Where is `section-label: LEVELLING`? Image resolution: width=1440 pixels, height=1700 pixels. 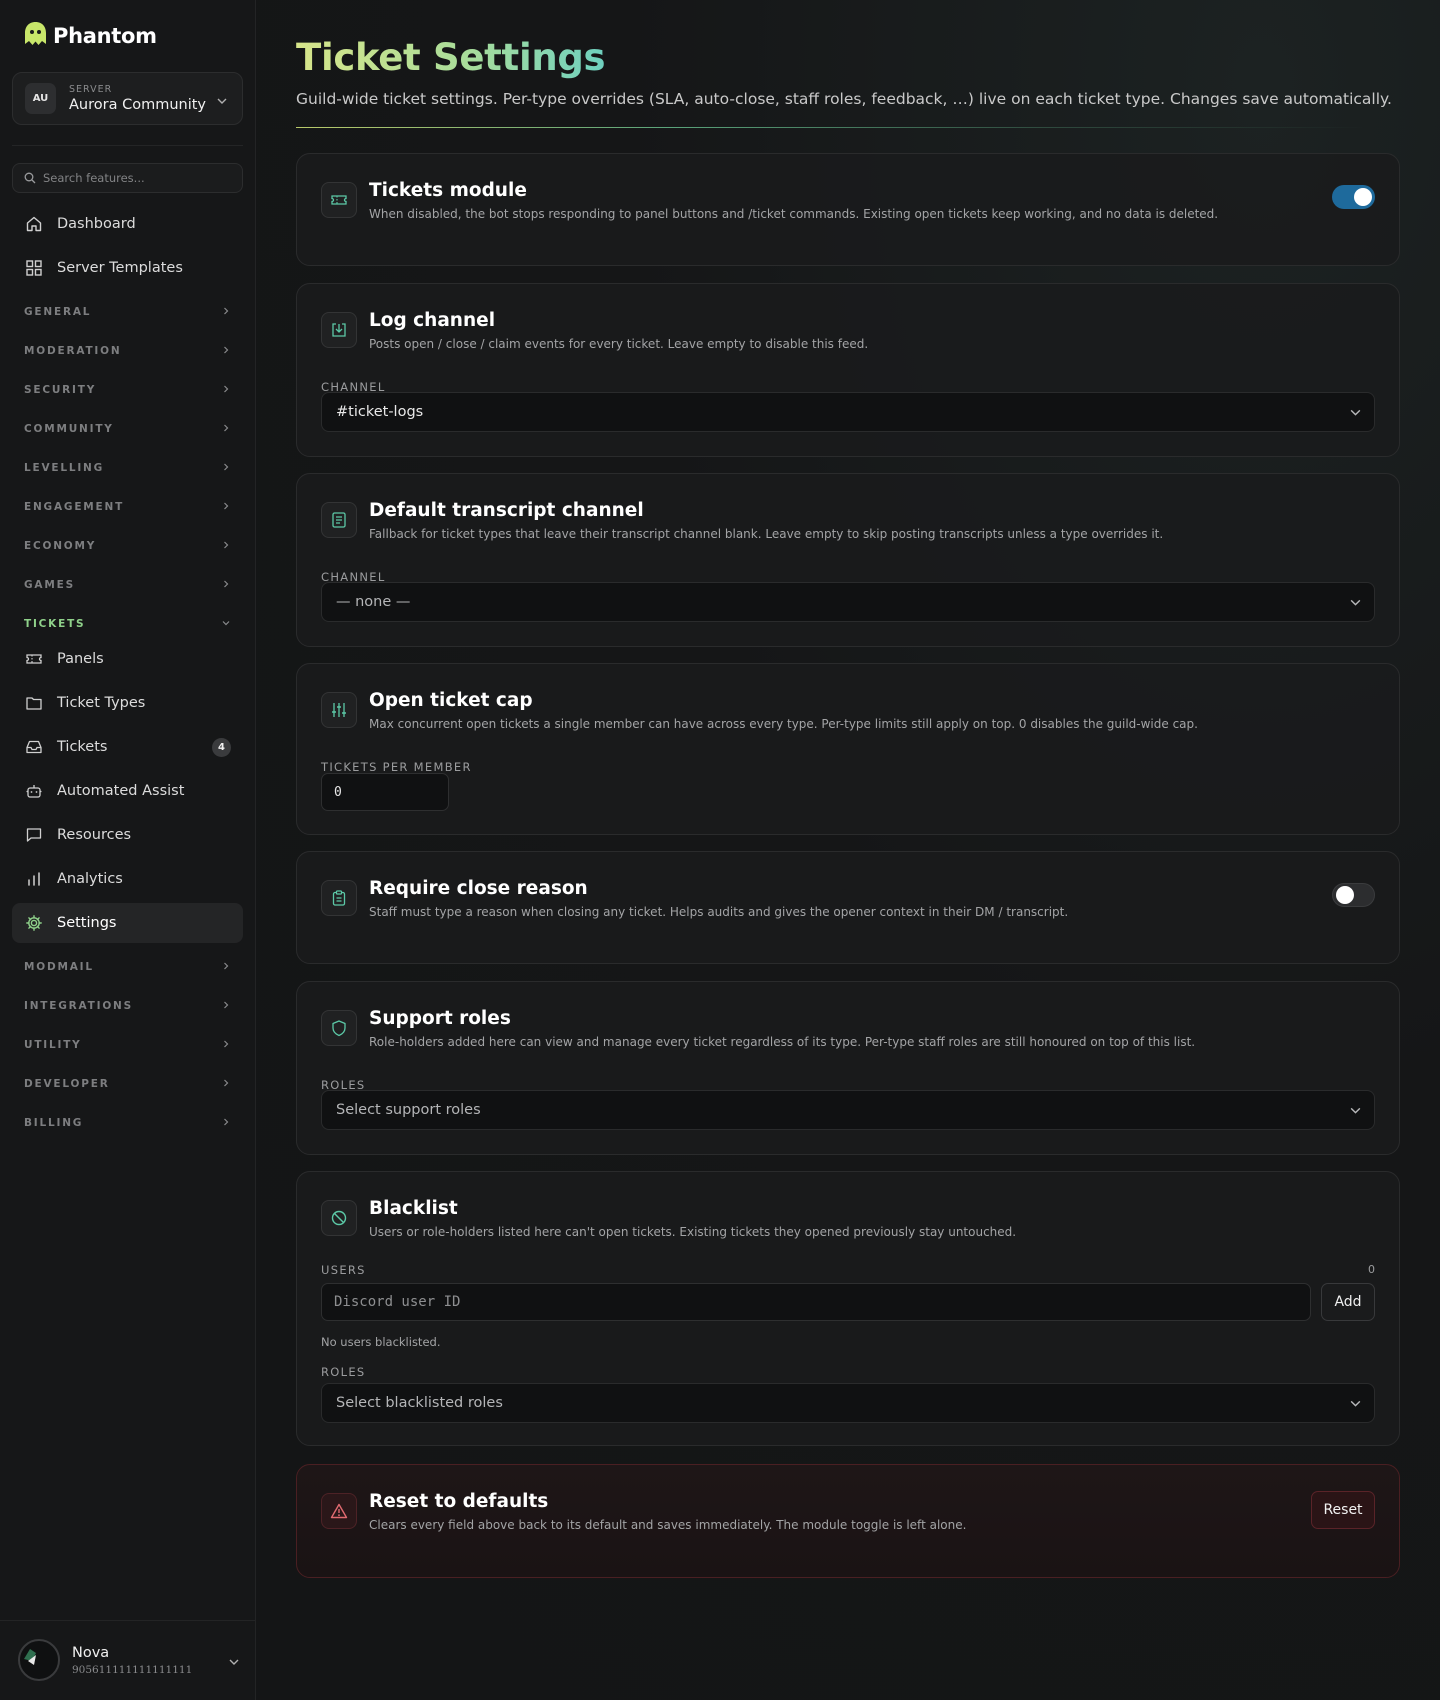
section-label: LEVELLING is located at coordinates (64, 468).